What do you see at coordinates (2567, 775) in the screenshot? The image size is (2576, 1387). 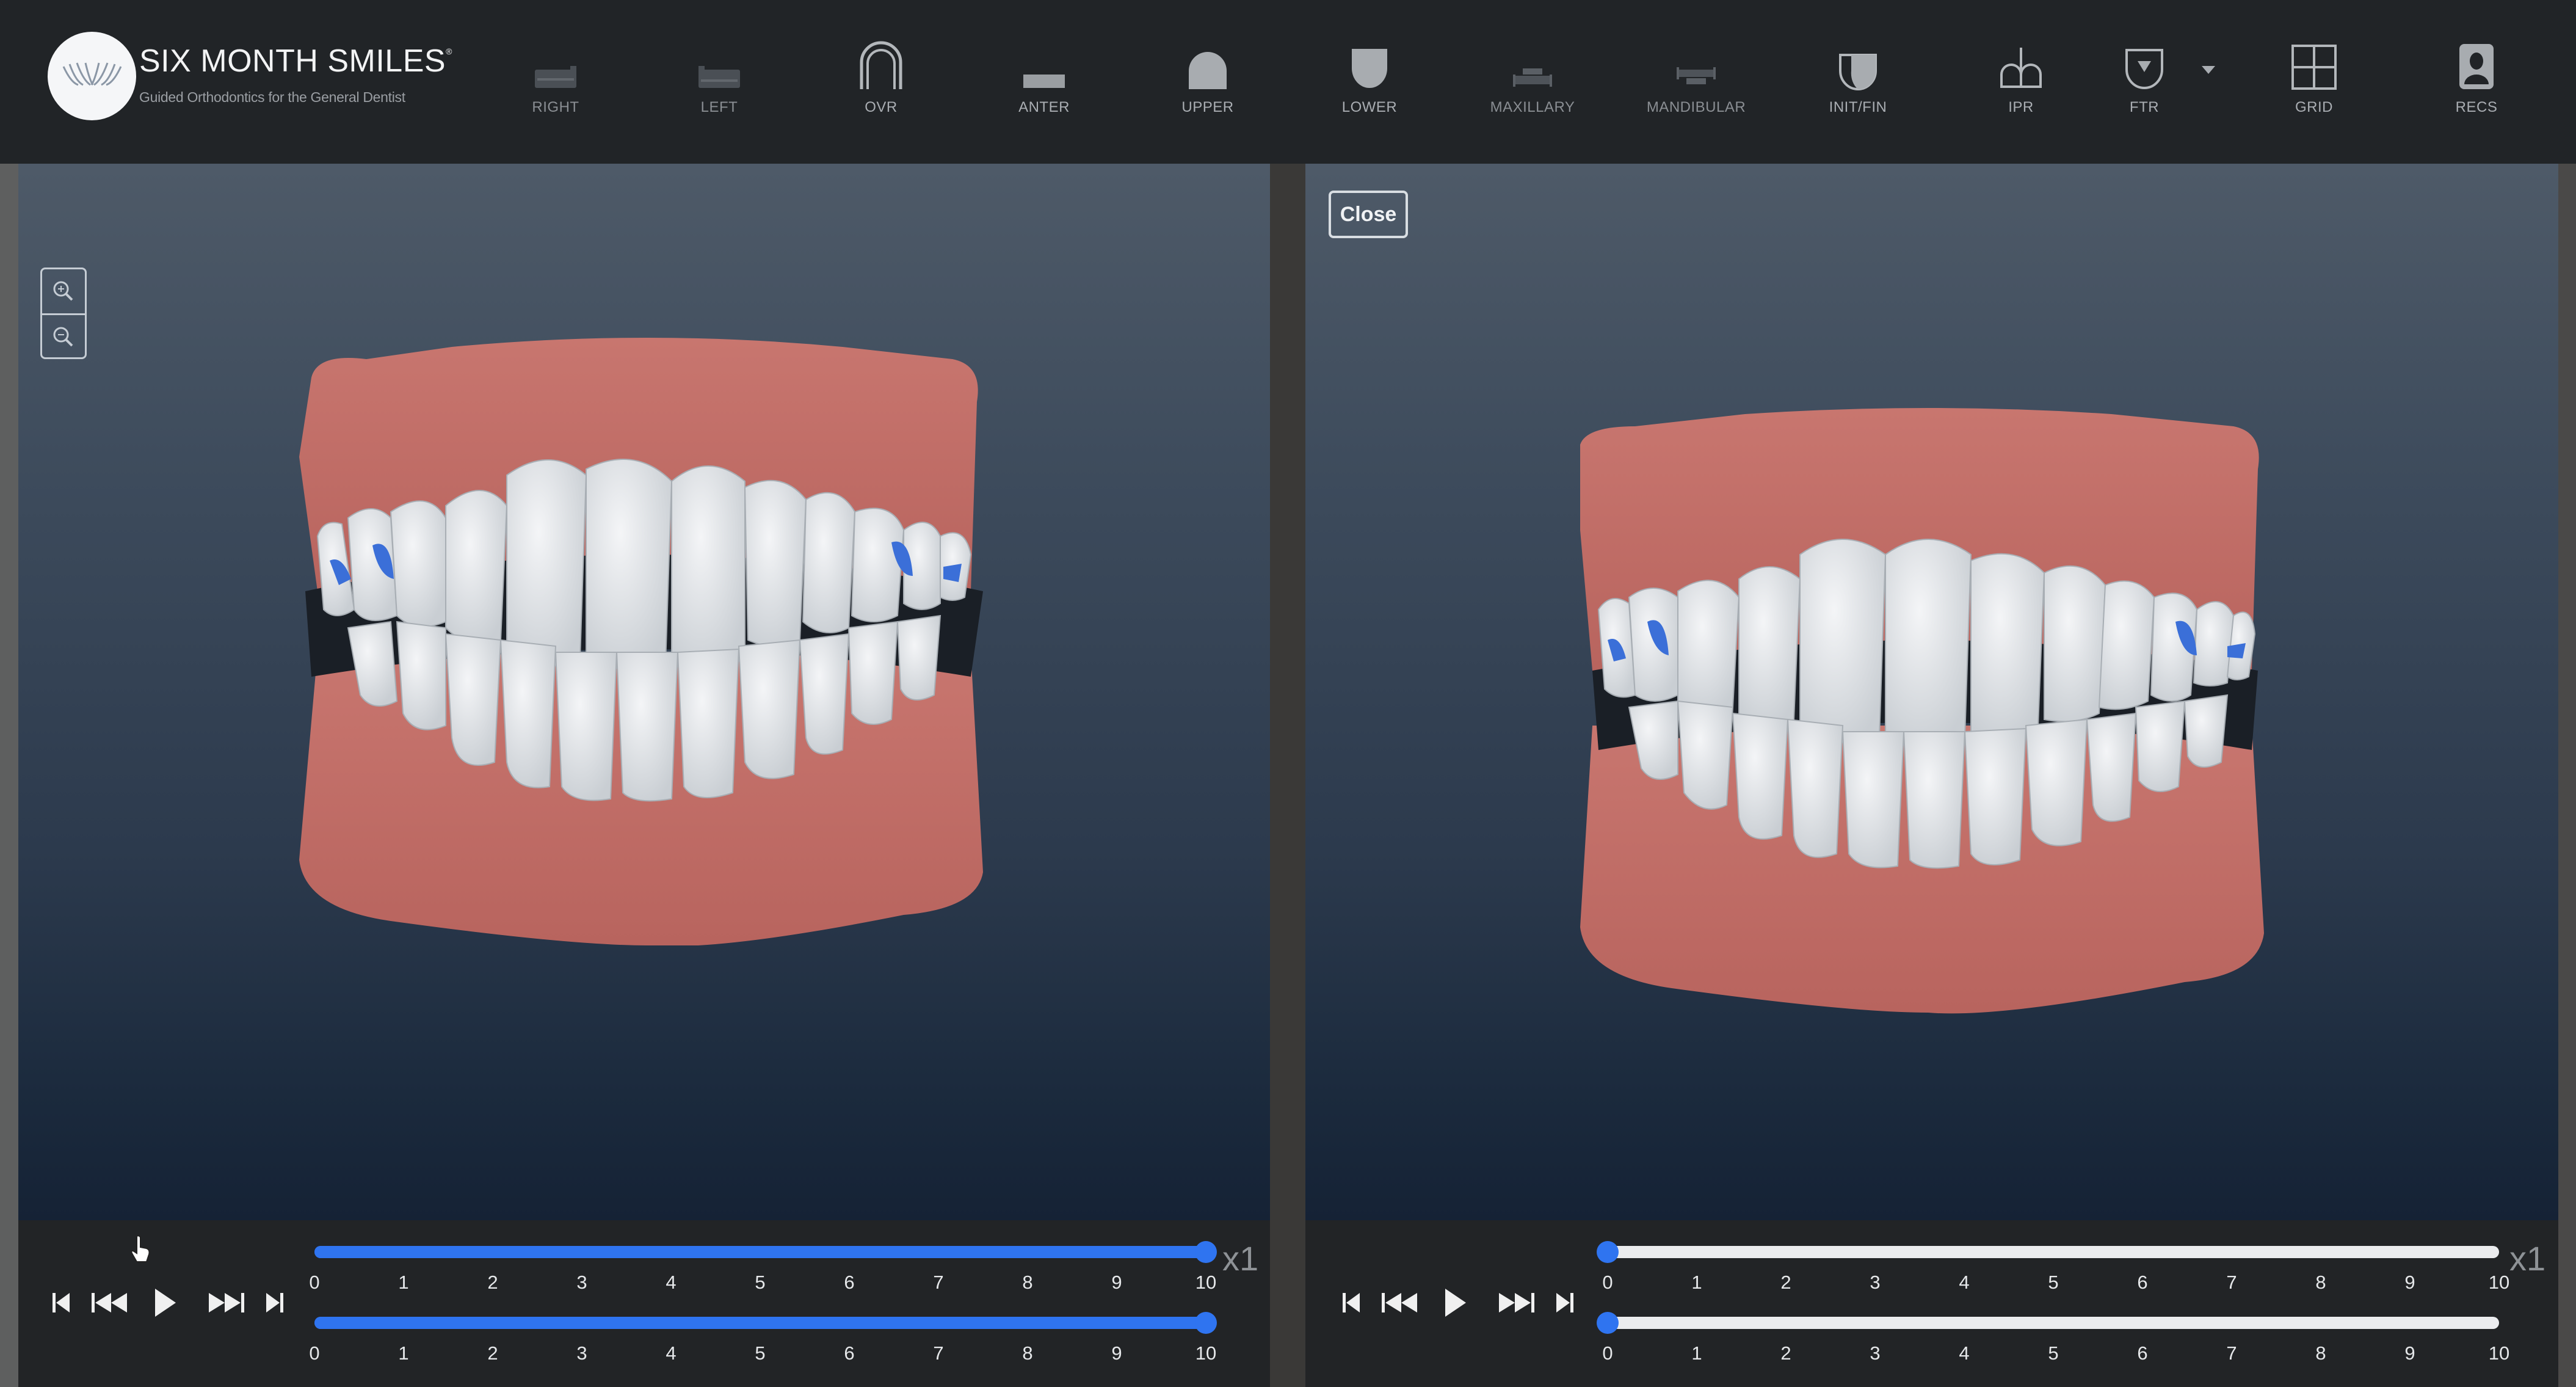 I see `right-scrollbar` at bounding box center [2567, 775].